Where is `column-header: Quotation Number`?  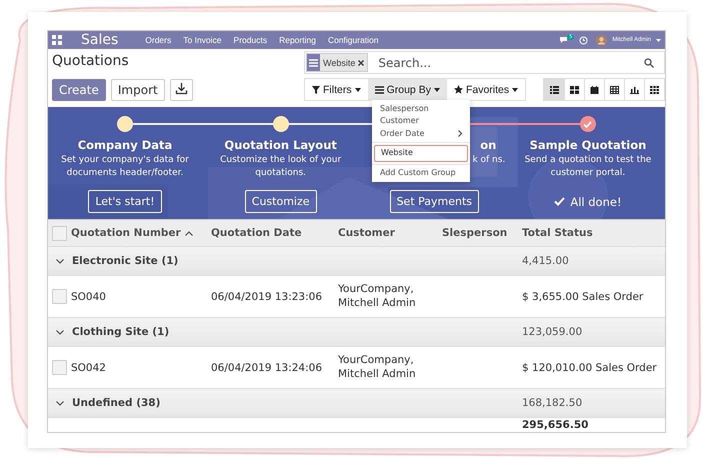 column-header: Quotation Number is located at coordinates (126, 233).